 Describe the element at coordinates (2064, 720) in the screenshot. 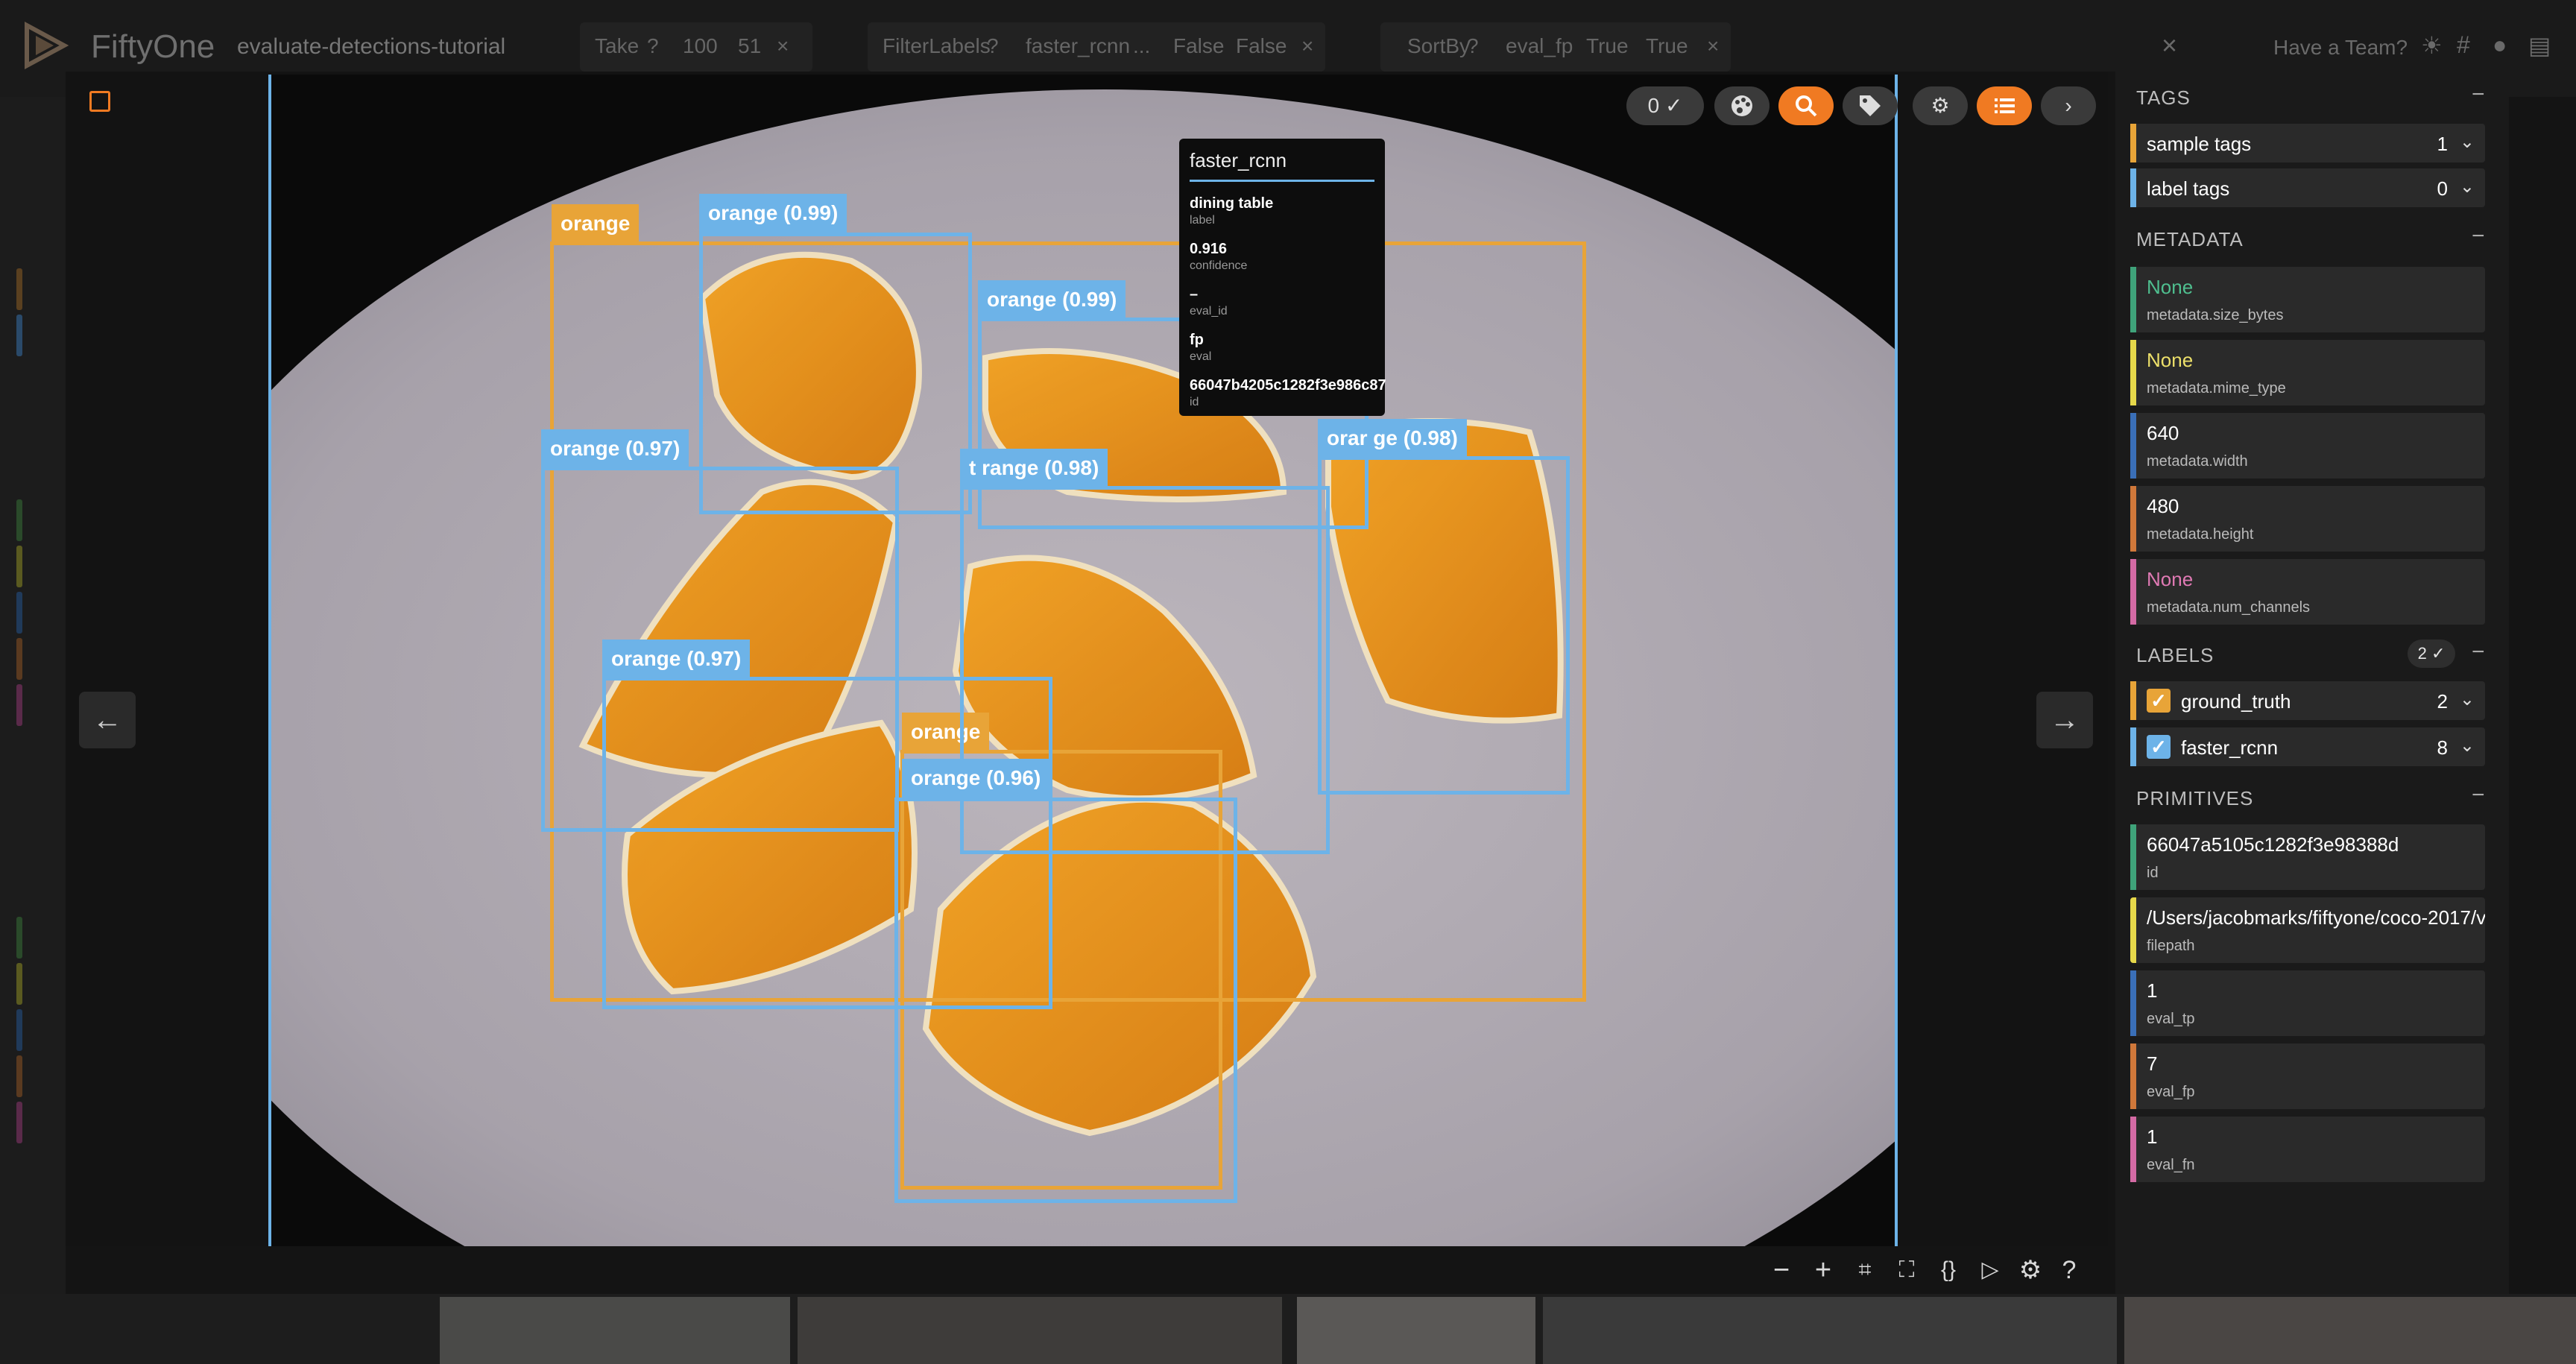

I see `next-sample-button: →` at that location.